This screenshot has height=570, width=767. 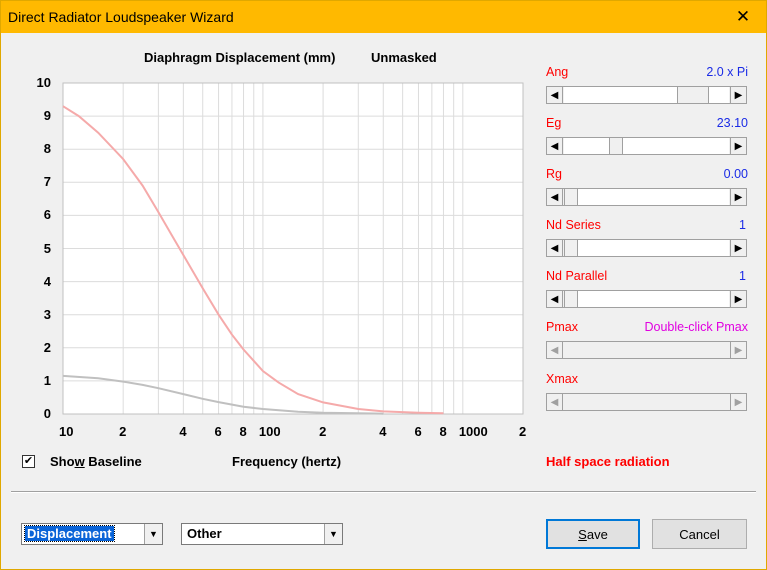 What do you see at coordinates (383, 492) in the screenshot?
I see `separator` at bounding box center [383, 492].